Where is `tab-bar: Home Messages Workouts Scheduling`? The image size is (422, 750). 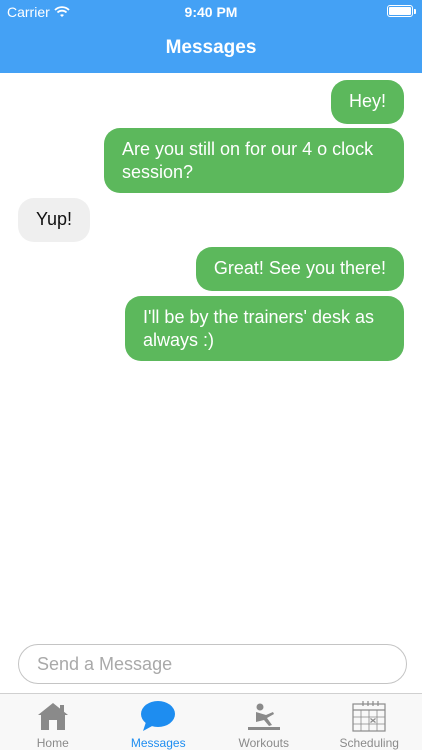
tab-bar: Home Messages Workouts Scheduling is located at coordinates (211, 721).